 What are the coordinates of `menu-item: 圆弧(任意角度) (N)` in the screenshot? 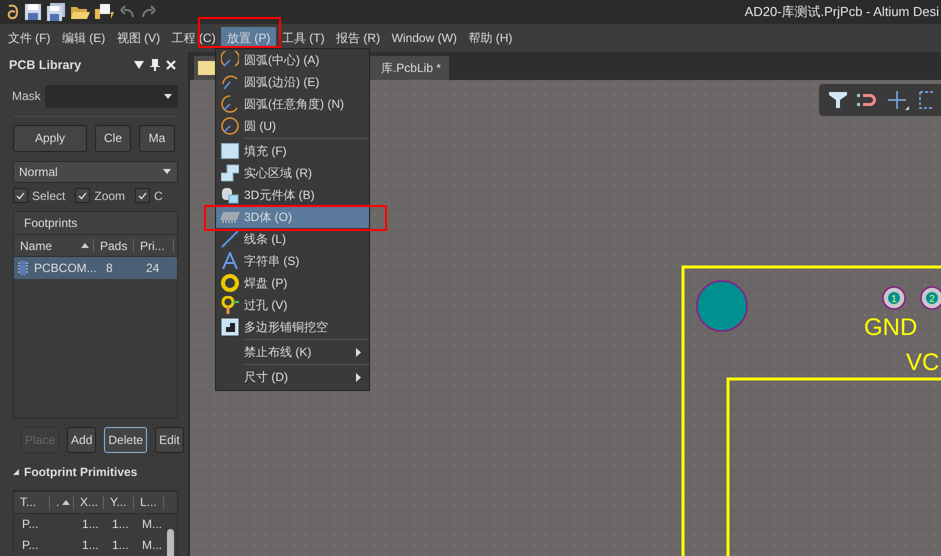 It's located at (292, 104).